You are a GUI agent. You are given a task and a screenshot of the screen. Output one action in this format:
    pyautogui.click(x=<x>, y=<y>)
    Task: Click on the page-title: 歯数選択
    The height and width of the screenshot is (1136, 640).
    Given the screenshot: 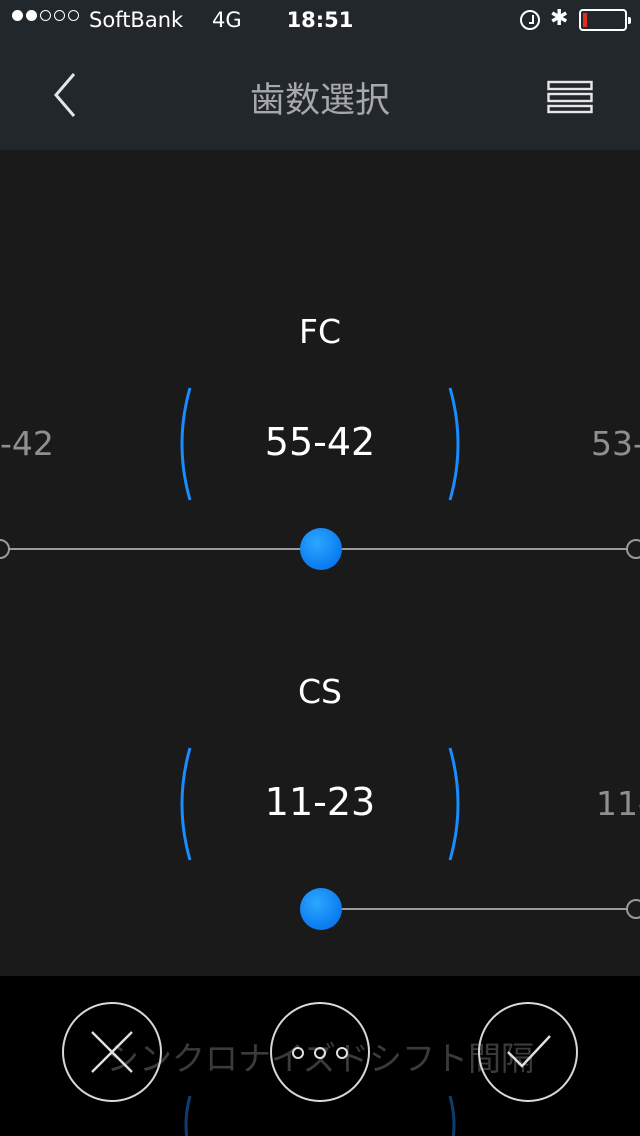 What is the action you would take?
    pyautogui.click(x=319, y=101)
    